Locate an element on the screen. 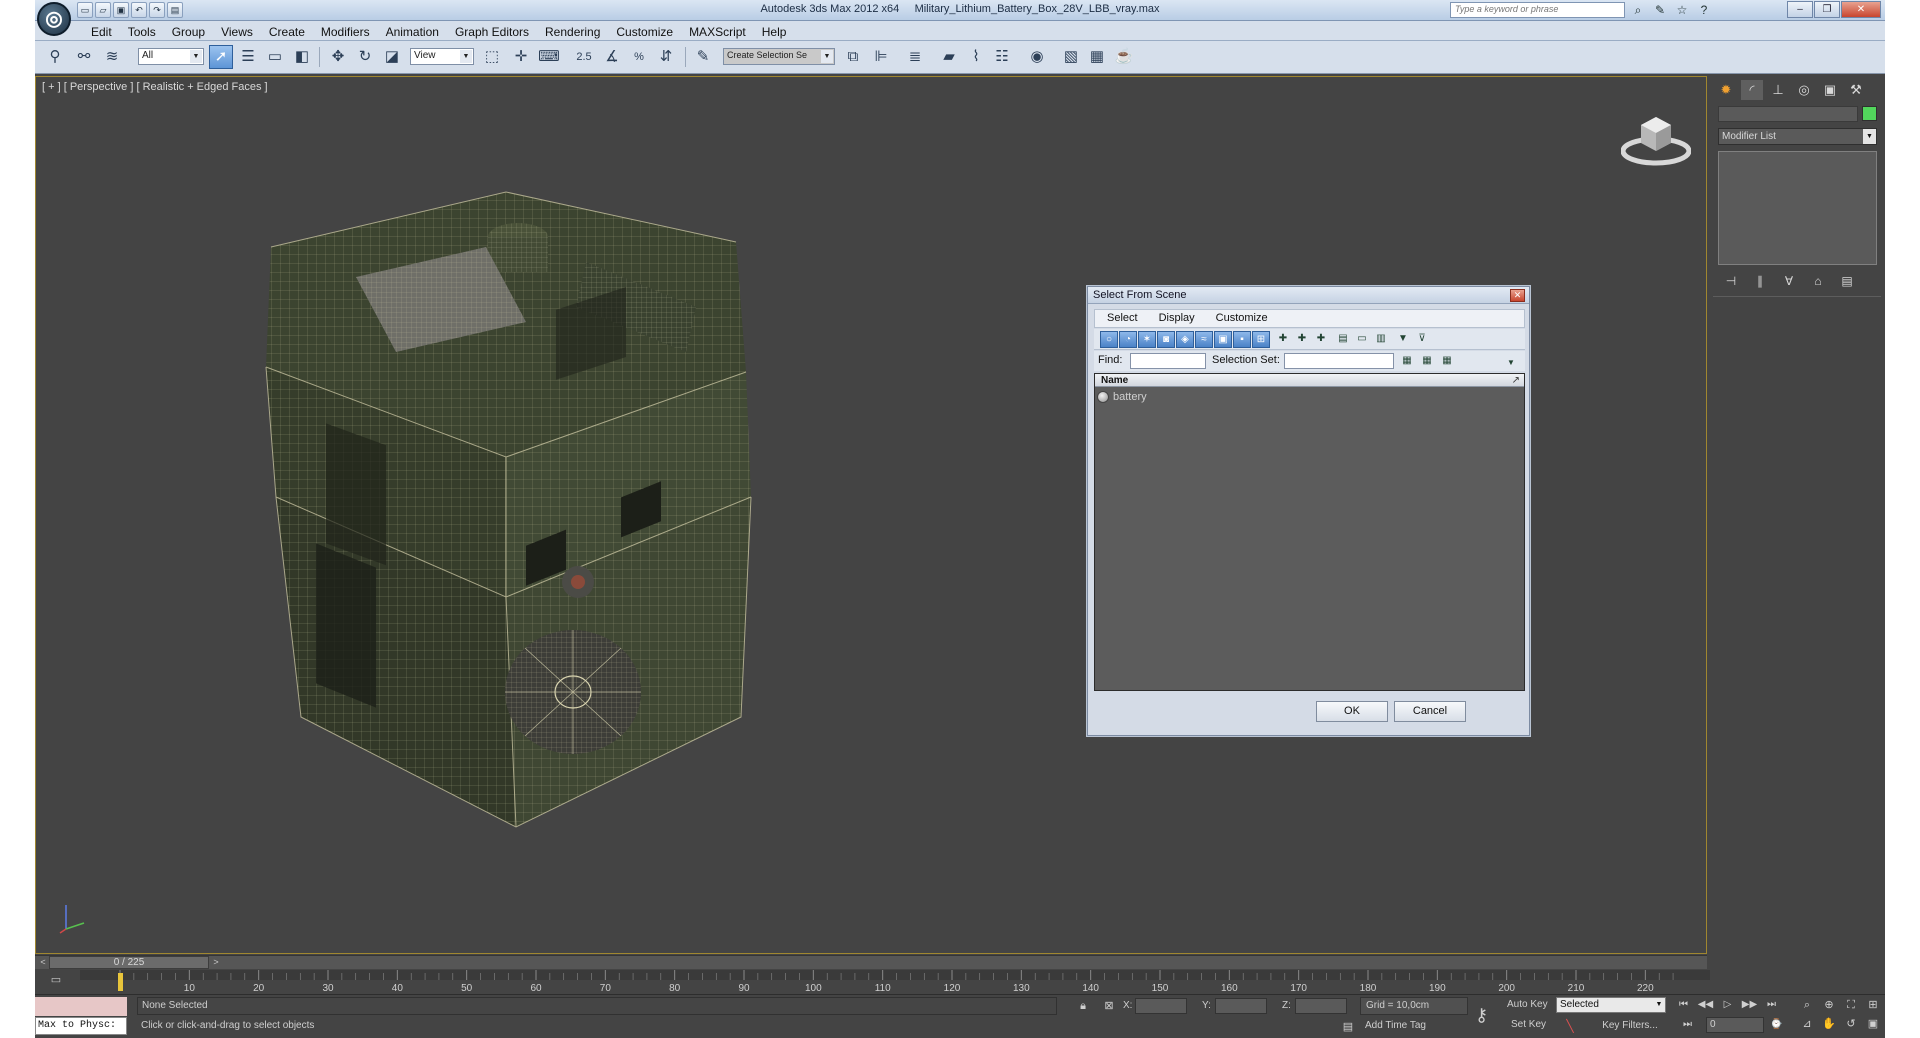 This screenshot has width=1920, height=1038. selection-set-dropdown is located at coordinates (1339, 361).